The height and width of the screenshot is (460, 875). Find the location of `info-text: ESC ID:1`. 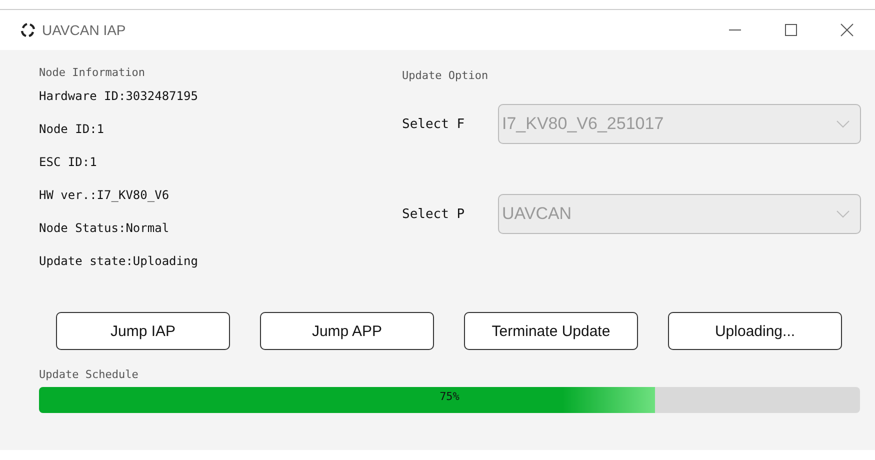

info-text: ESC ID:1 is located at coordinates (68, 162).